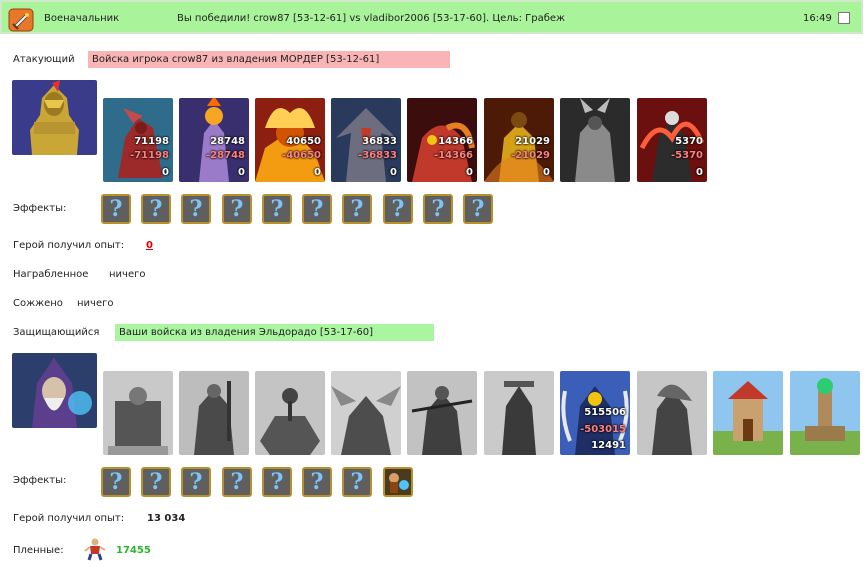 Image resolution: width=867 pixels, height=572 pixels. I want to click on unit-count: 21029, so click(532, 141).